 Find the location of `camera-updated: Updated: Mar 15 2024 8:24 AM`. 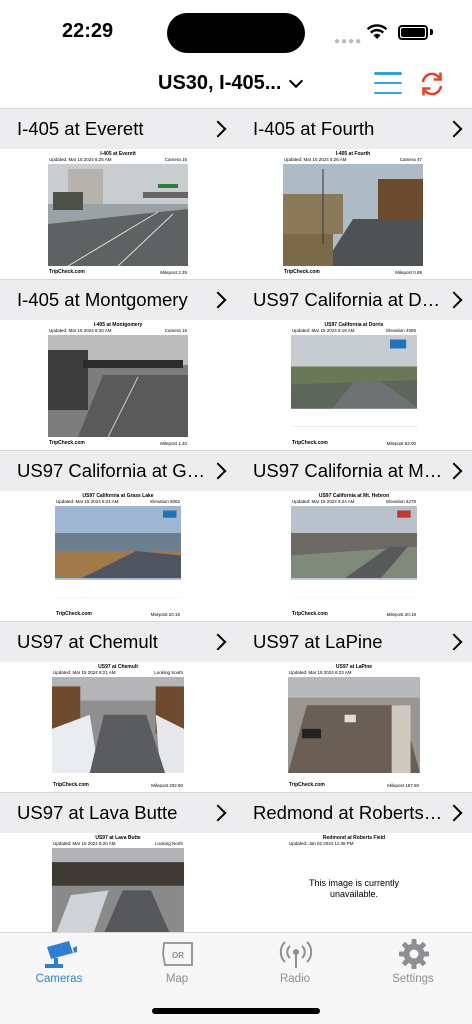

camera-updated: Updated: Mar 15 2024 8:24 AM is located at coordinates (323, 501).